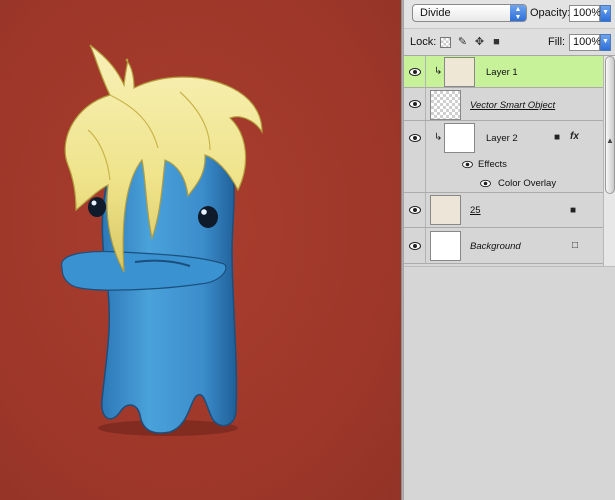  What do you see at coordinates (496, 42) in the screenshot?
I see `lock-all-icon: ■` at bounding box center [496, 42].